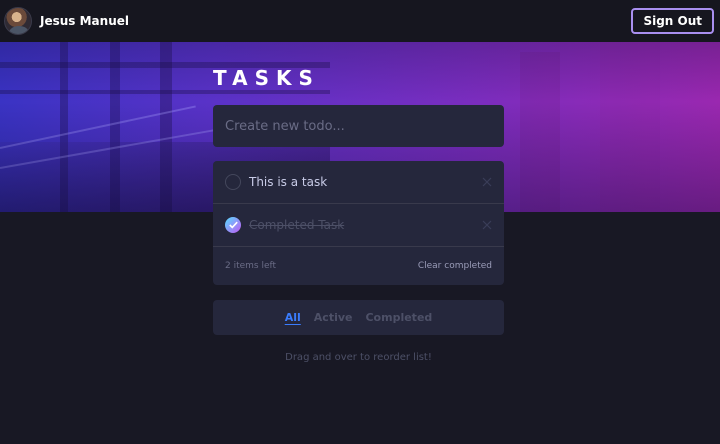 The width and height of the screenshot is (720, 444). What do you see at coordinates (455, 266) in the screenshot?
I see `clear-completed-button: Clear completed` at bounding box center [455, 266].